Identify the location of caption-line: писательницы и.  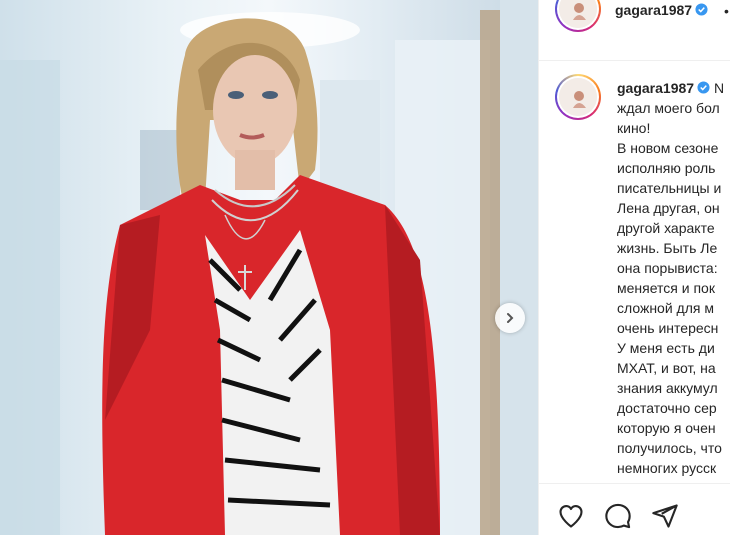
(669, 188).